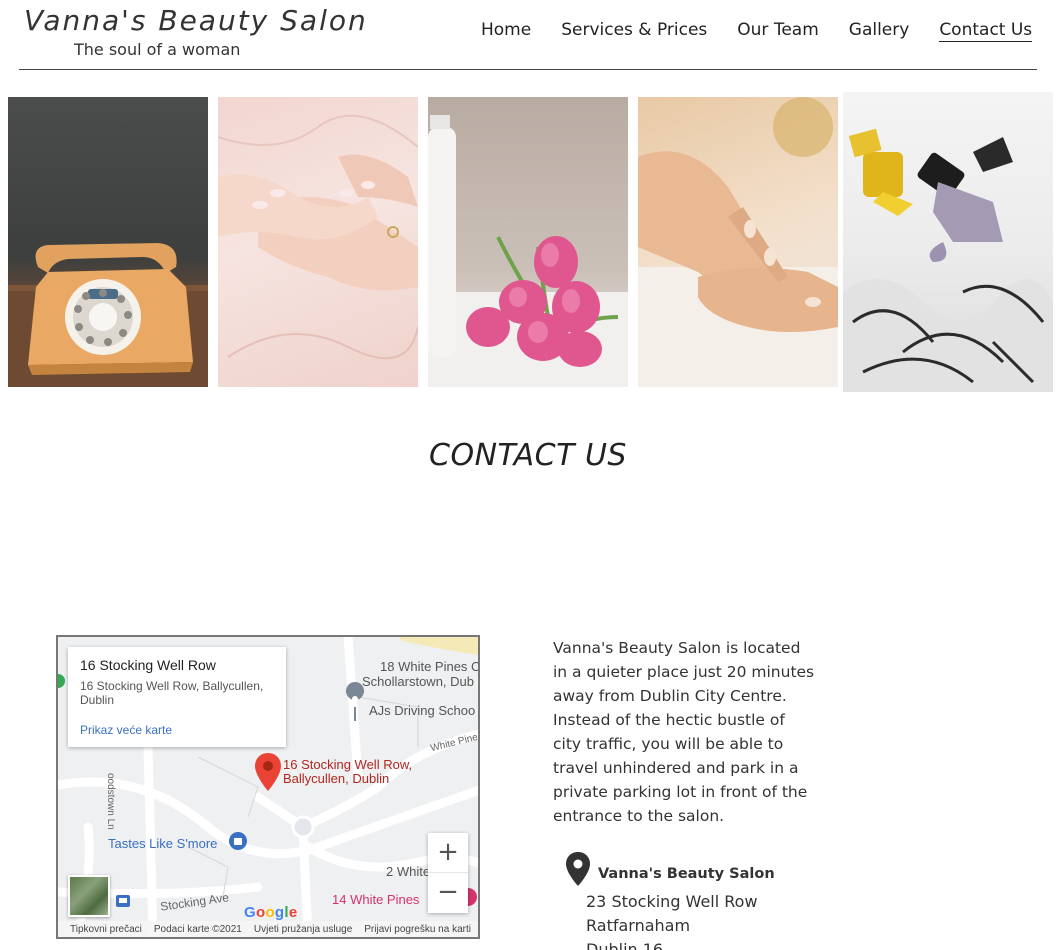 This screenshot has height=950, width=1062. What do you see at coordinates (672, 901) in the screenshot?
I see `address-line-1: 23 Stocking Well Row` at bounding box center [672, 901].